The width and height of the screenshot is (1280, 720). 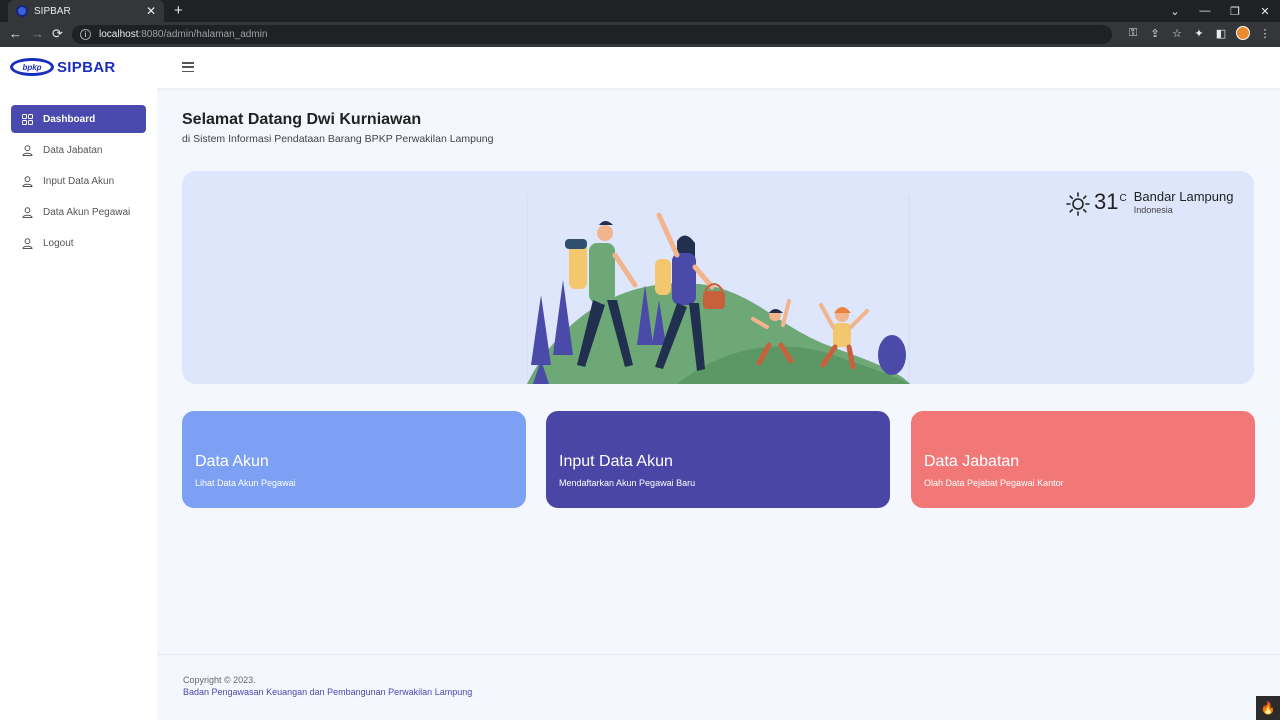 I want to click on app-logo: bpkp SIPBAR, so click(x=62, y=67).